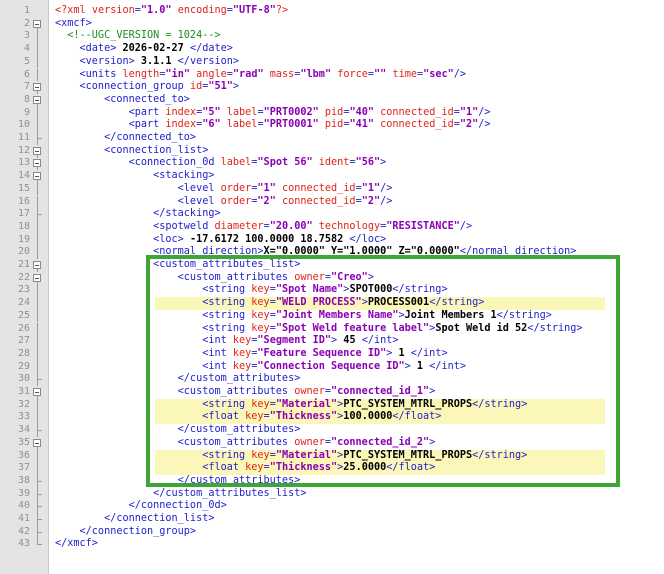 The image size is (664, 574). What do you see at coordinates (26, 36) in the screenshot?
I see `line-number: 3` at bounding box center [26, 36].